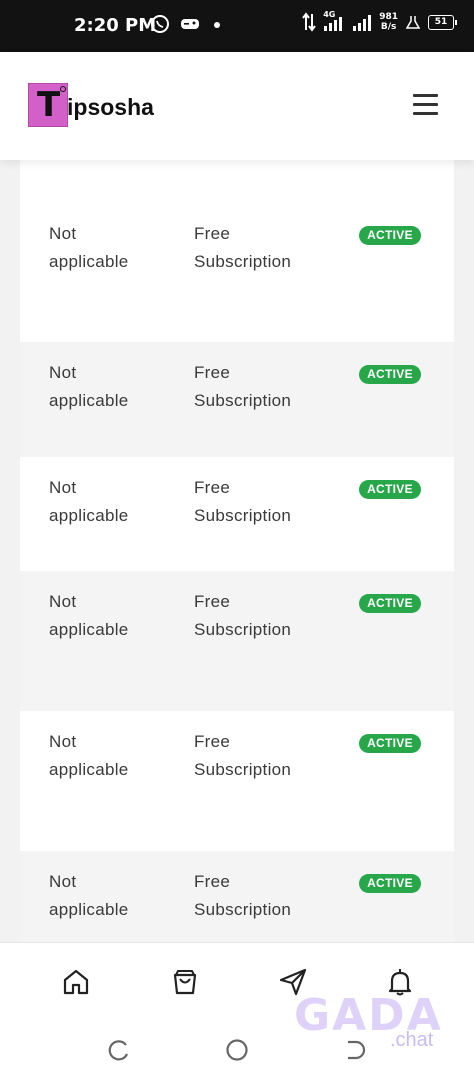 The height and width of the screenshot is (1081, 474). I want to click on brand-name: ipsosha, so click(110, 107).